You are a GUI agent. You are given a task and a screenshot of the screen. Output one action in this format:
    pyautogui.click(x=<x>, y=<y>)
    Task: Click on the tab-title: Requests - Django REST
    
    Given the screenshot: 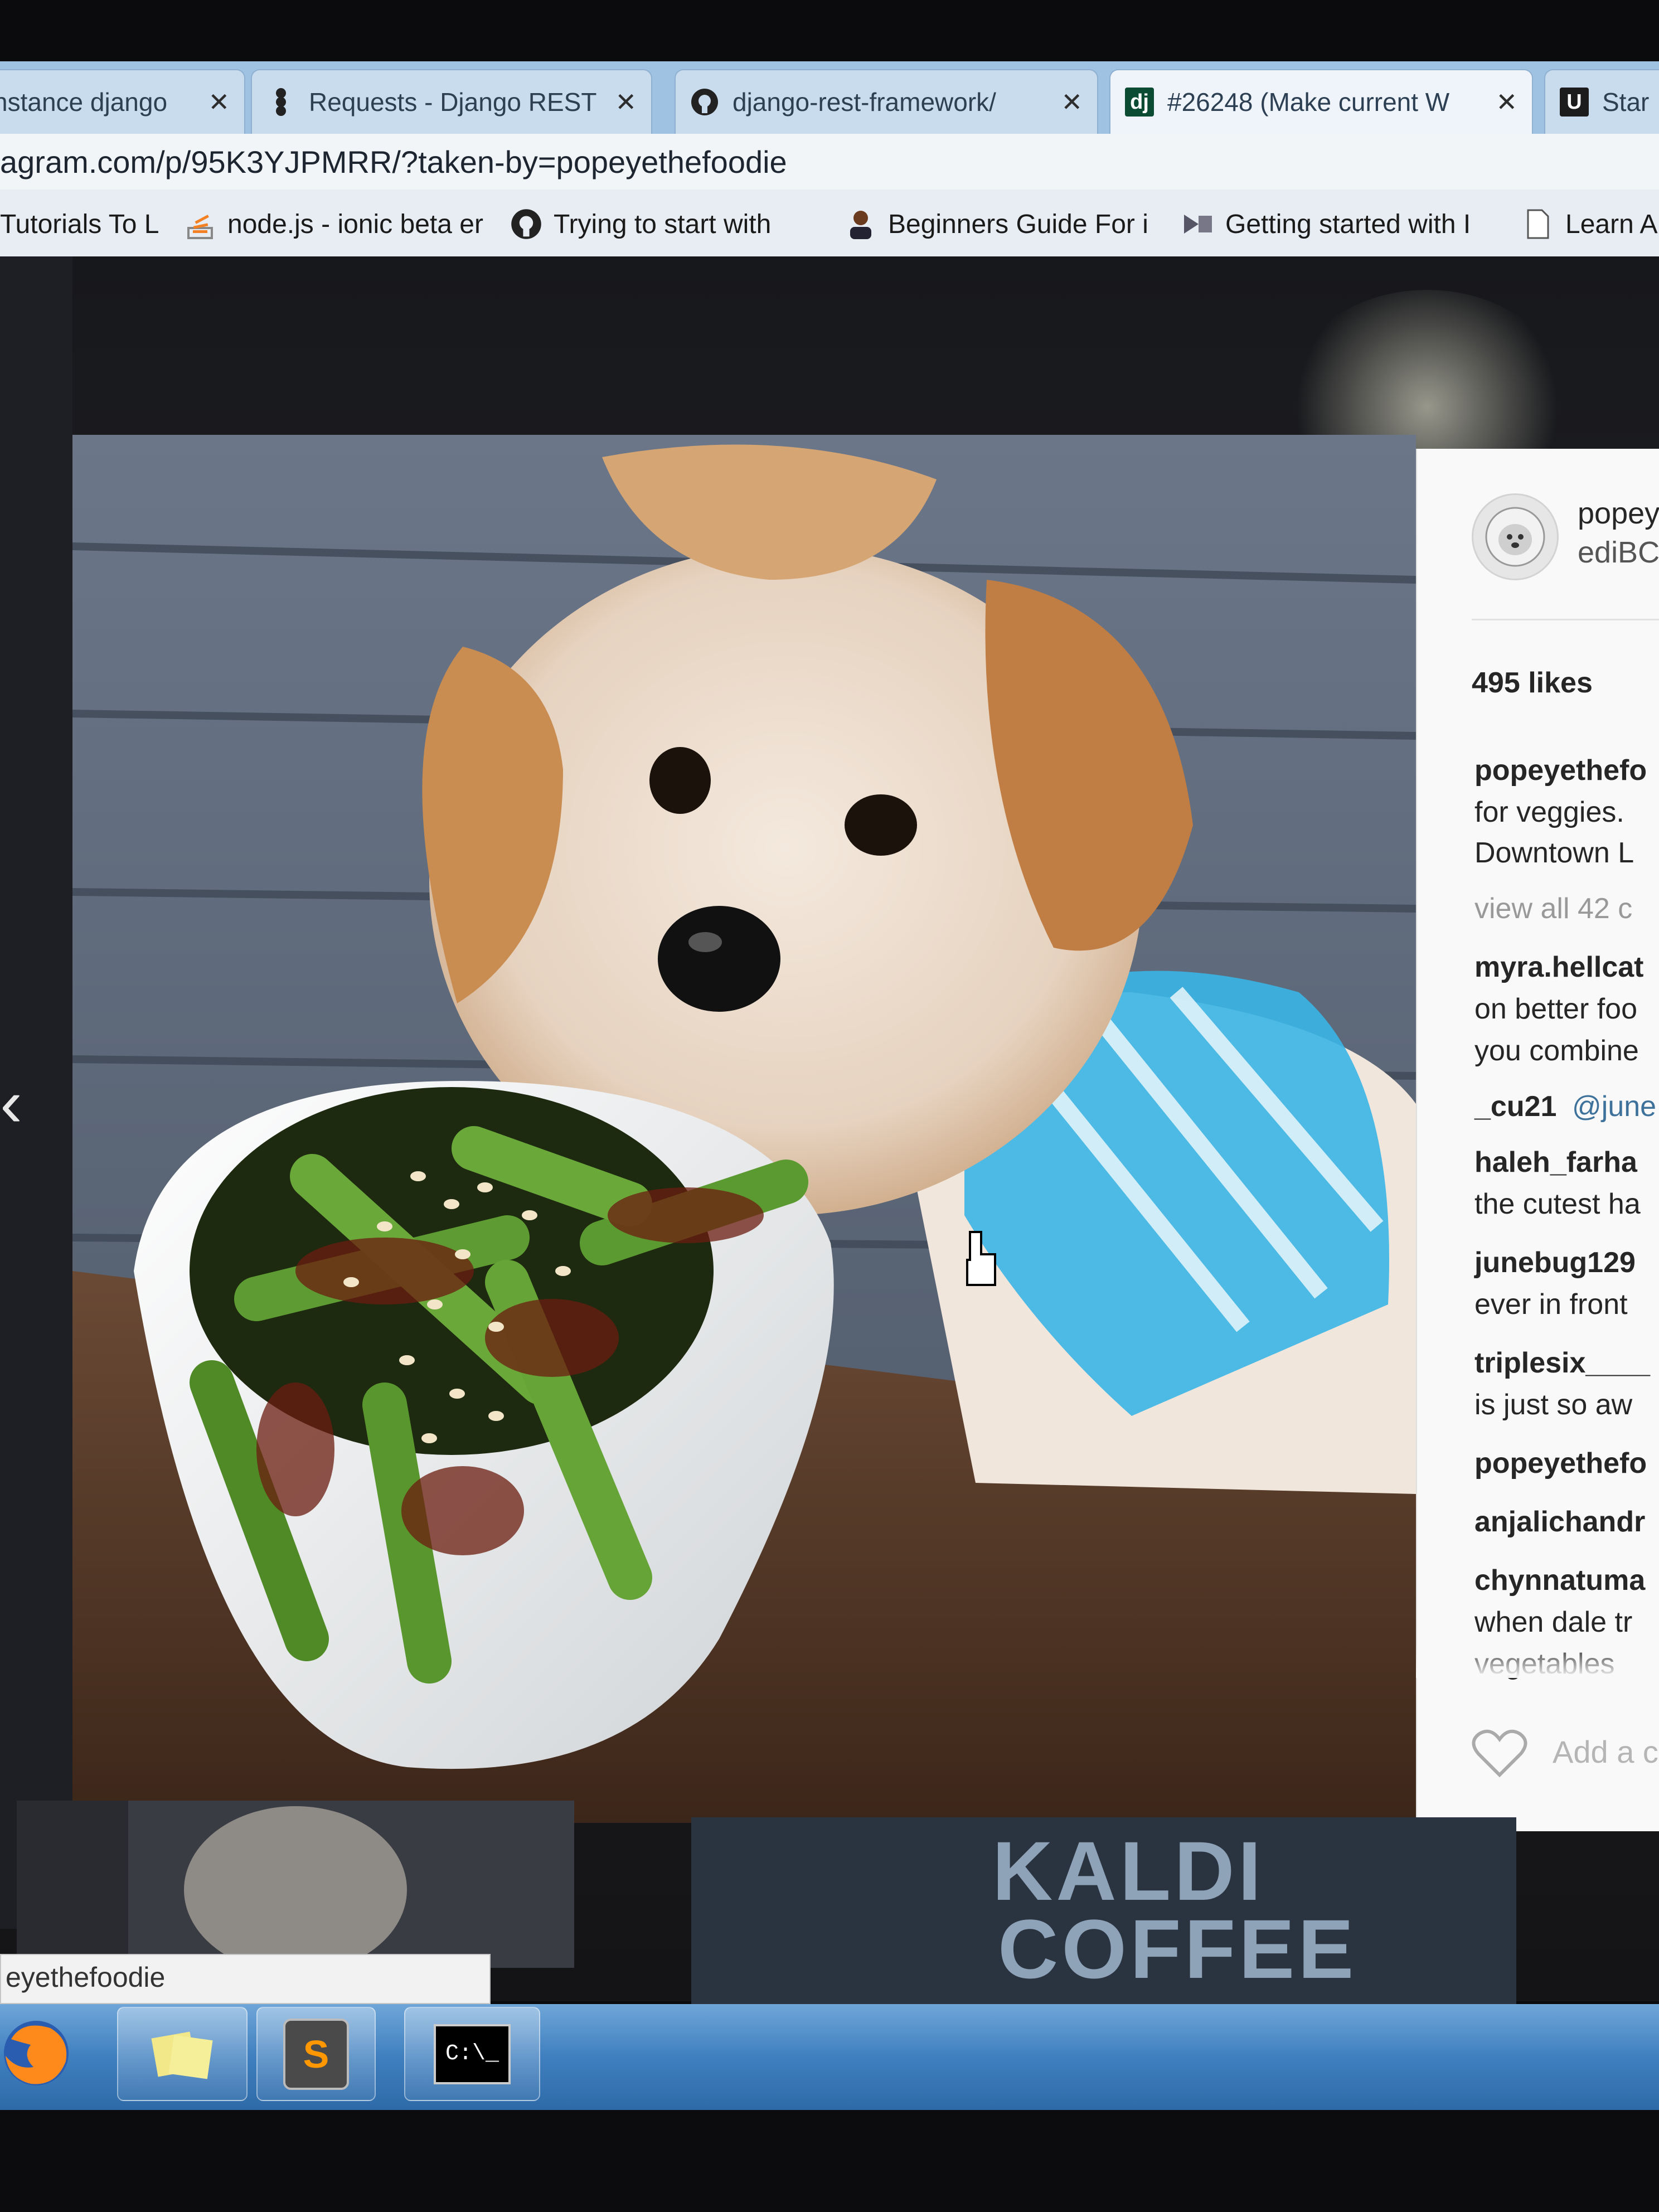 What is the action you would take?
    pyautogui.click(x=453, y=102)
    